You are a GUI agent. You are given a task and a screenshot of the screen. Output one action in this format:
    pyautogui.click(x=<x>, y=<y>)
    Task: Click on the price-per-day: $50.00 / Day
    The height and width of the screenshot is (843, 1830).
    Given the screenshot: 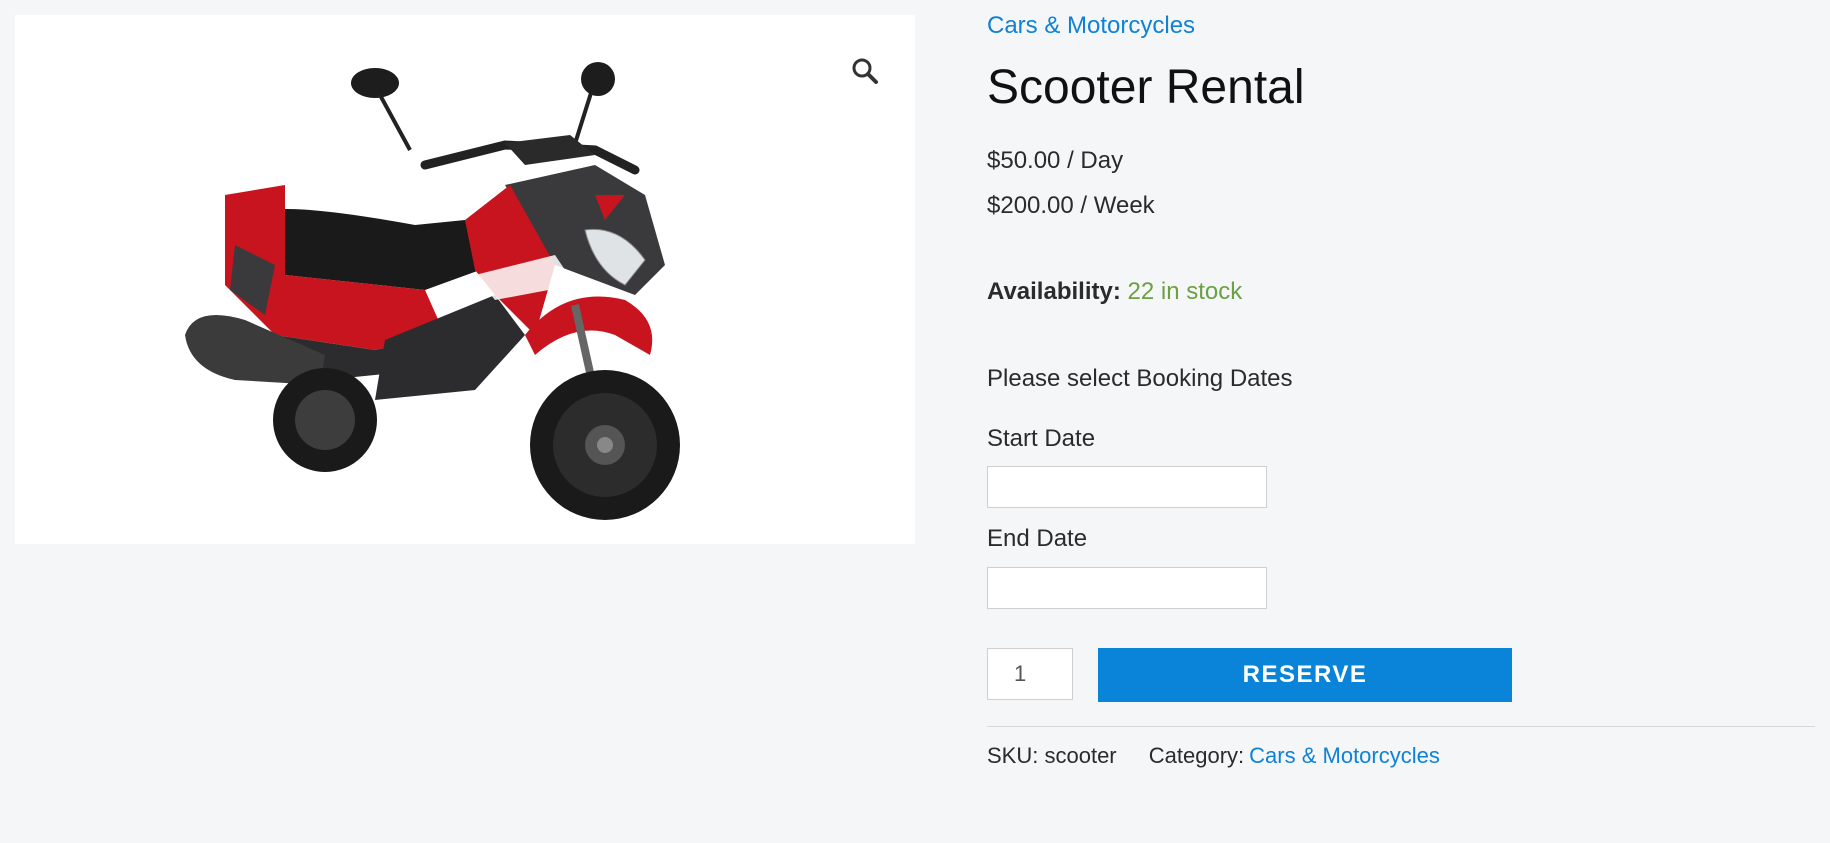 What is the action you would take?
    pyautogui.click(x=1055, y=160)
    